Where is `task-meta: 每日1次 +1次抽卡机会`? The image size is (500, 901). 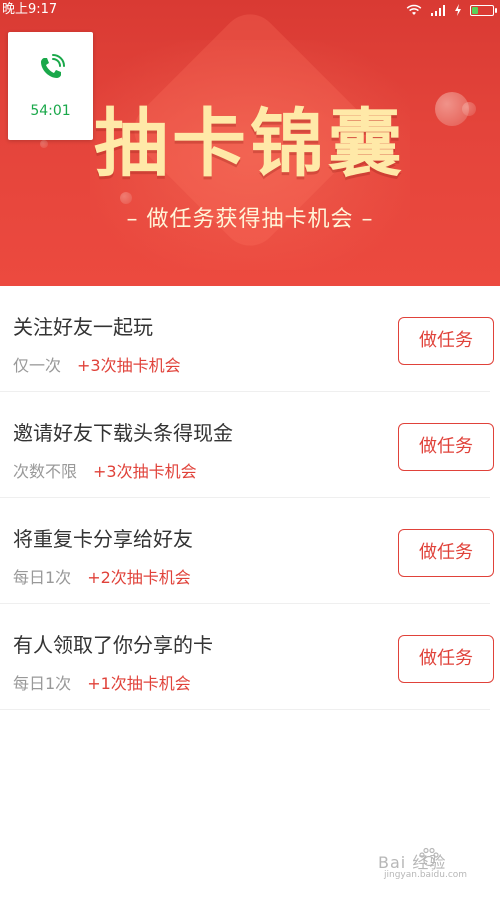 task-meta: 每日1次 +1次抽卡机会 is located at coordinates (102, 682).